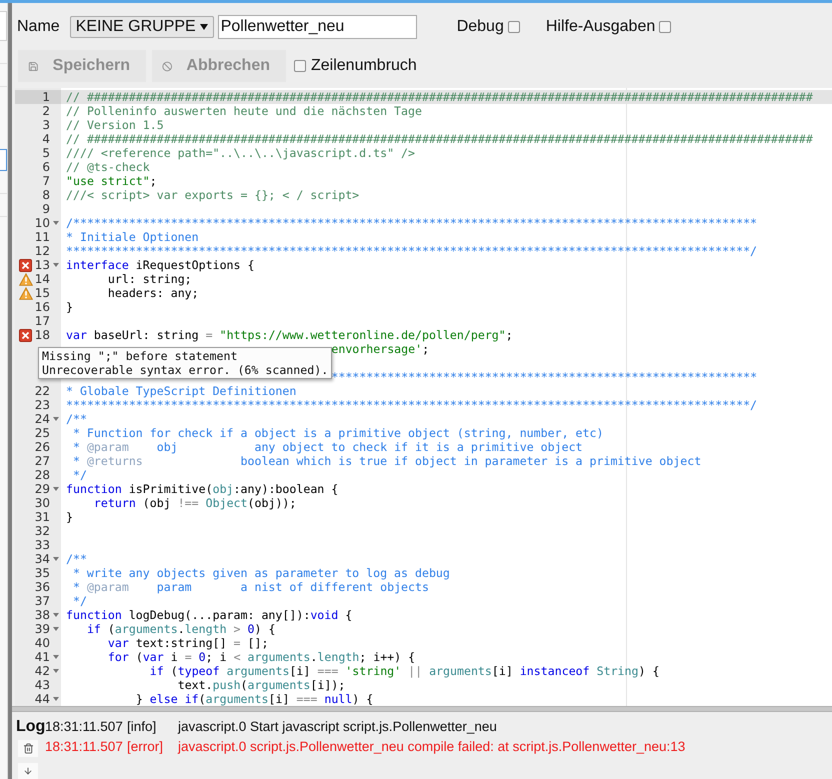  I want to click on scroll-down-button, so click(28, 770).